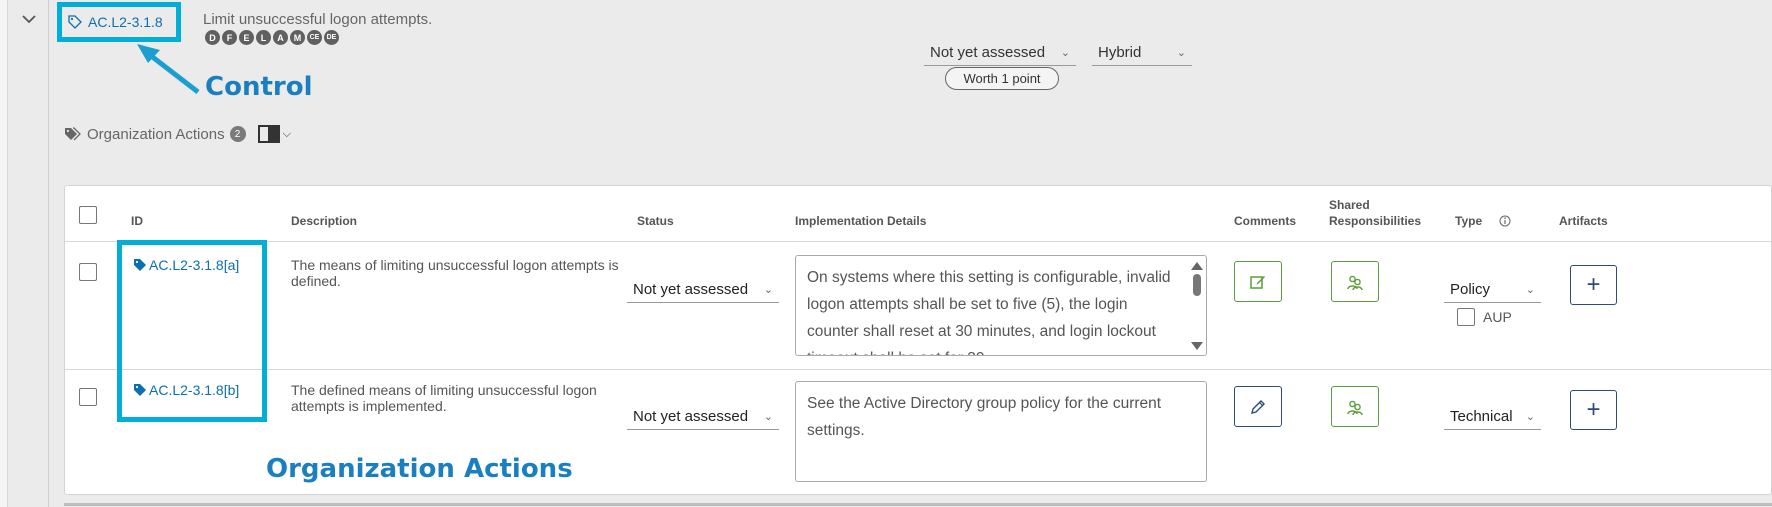 This screenshot has width=1772, height=507. I want to click on tags-icon, so click(73, 134).